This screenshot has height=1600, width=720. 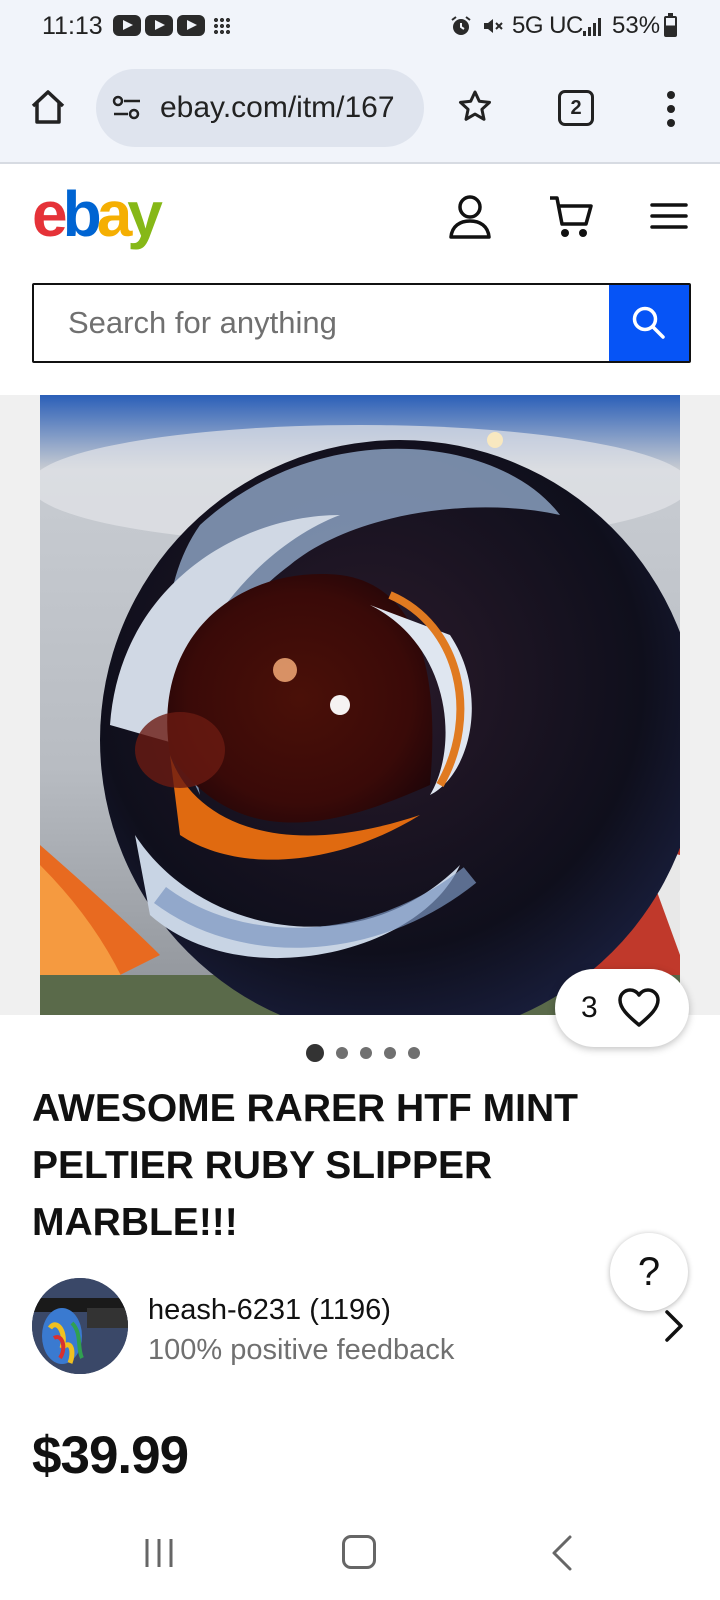 What do you see at coordinates (470, 217) in the screenshot?
I see `account-icon` at bounding box center [470, 217].